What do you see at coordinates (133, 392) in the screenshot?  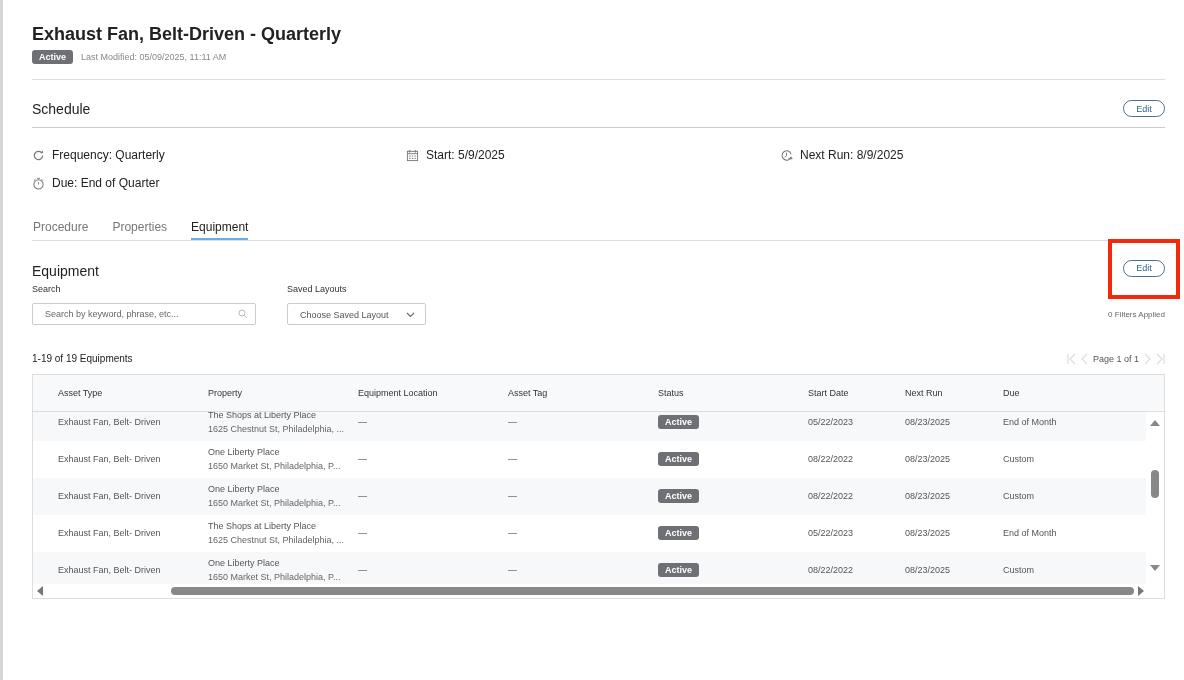 I see `column-header: Asset Type` at bounding box center [133, 392].